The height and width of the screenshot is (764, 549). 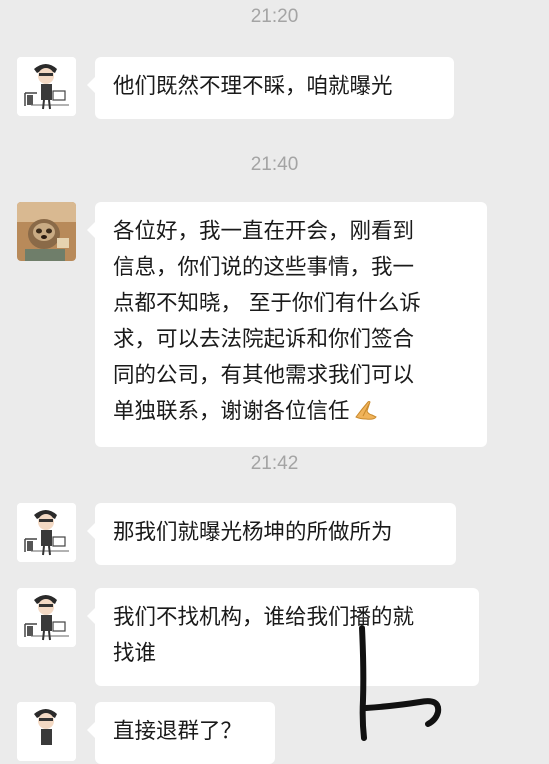 What do you see at coordinates (264, 267) in the screenshot?
I see `message-text: 信息，你们说的这些事情，我一` at bounding box center [264, 267].